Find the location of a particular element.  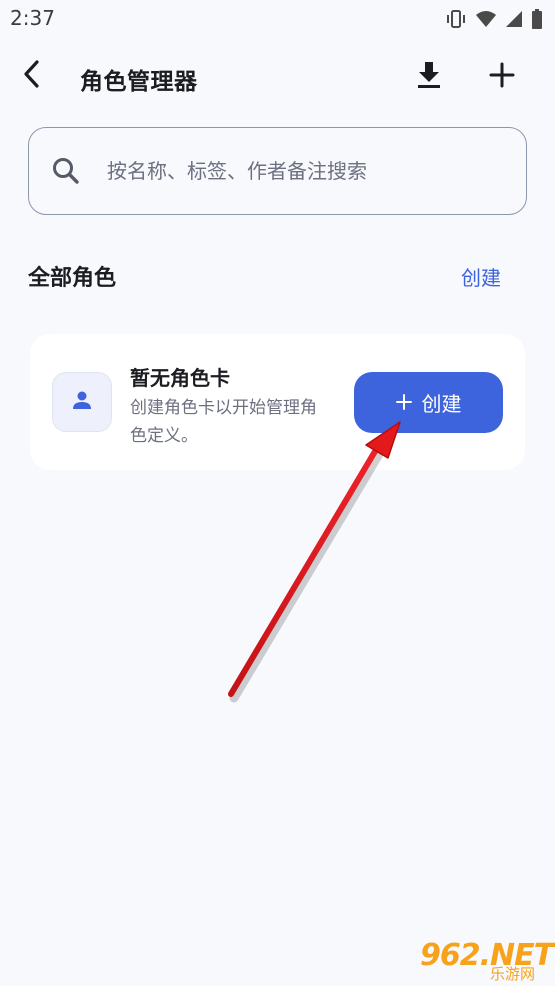

section-title: 全部角色 is located at coordinates (72, 278).